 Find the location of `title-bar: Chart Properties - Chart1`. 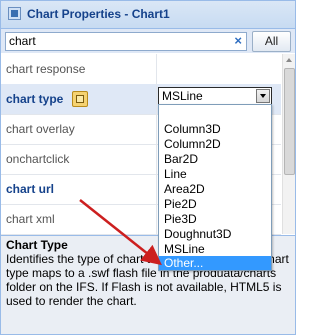

title-bar: Chart Properties - Chart1 is located at coordinates (148, 15).